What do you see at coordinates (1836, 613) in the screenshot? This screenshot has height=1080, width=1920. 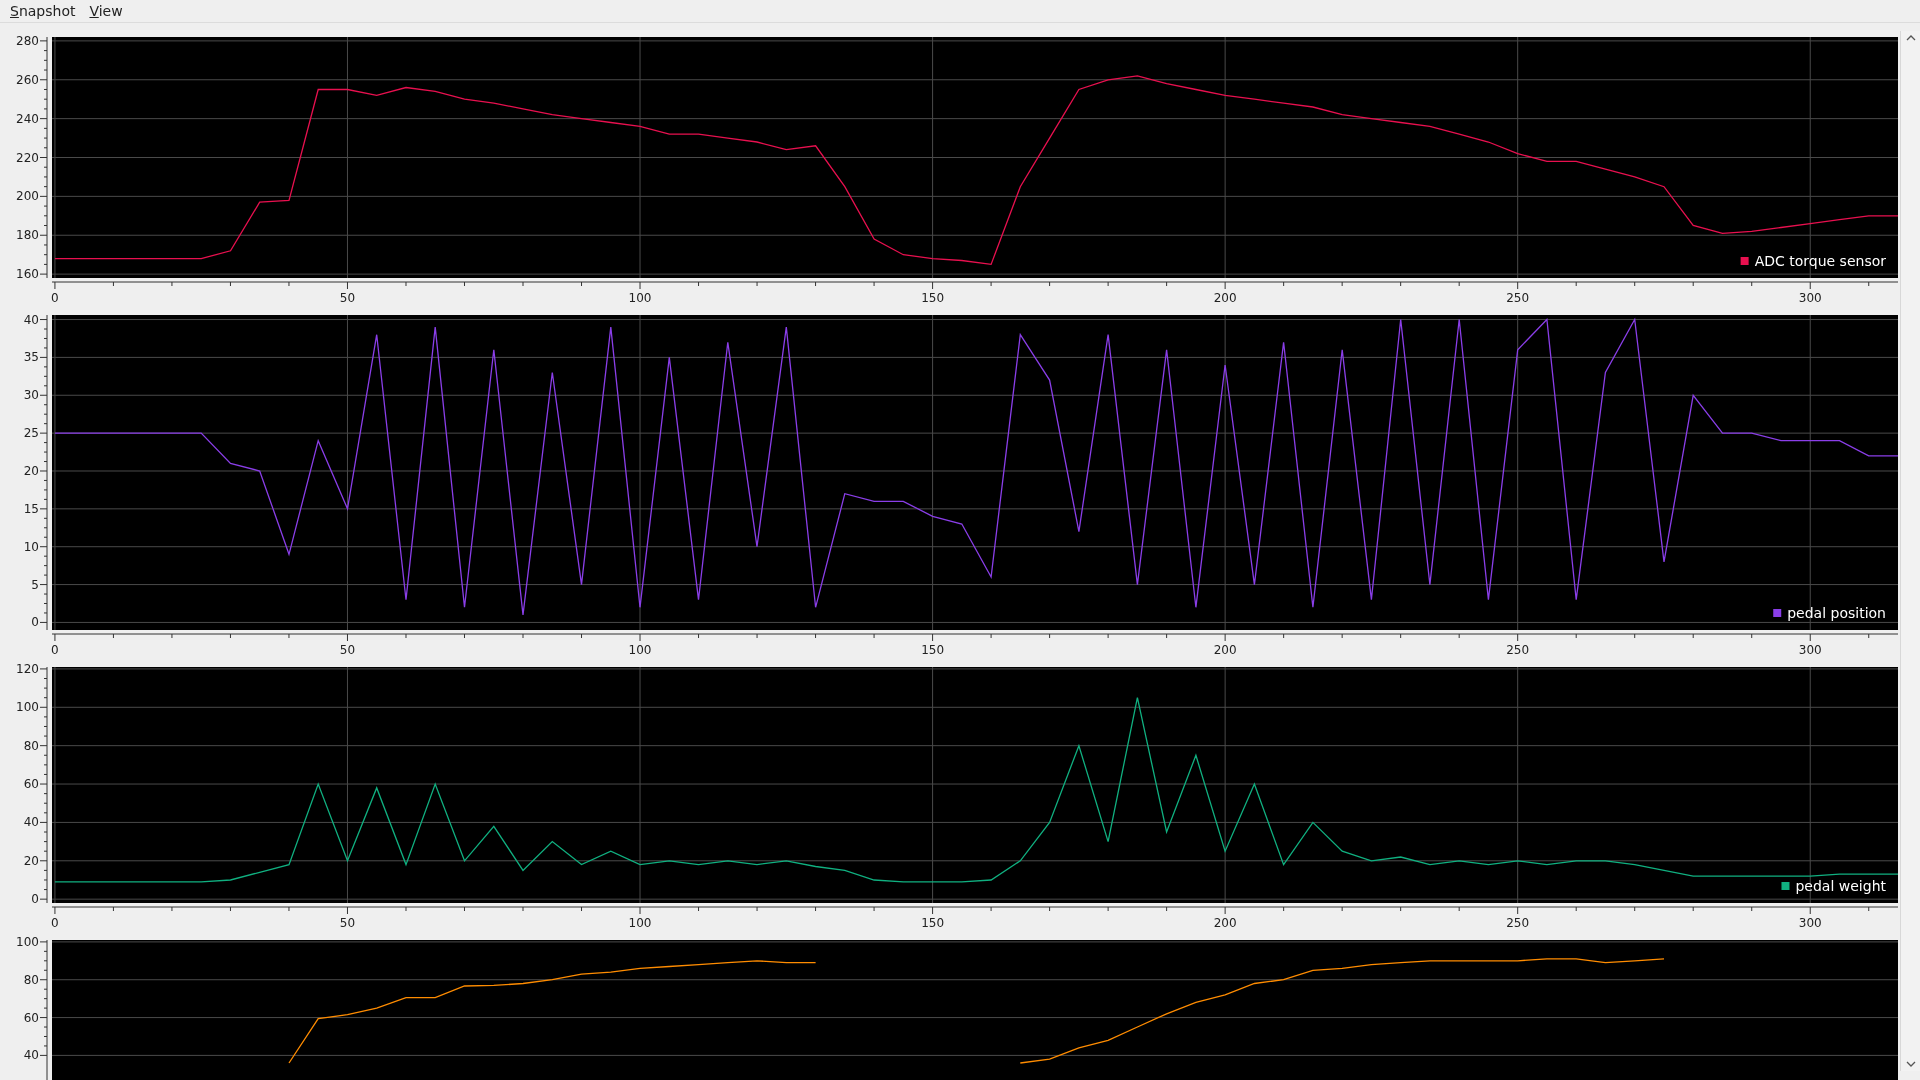 I see `legend-label: pedal position` at bounding box center [1836, 613].